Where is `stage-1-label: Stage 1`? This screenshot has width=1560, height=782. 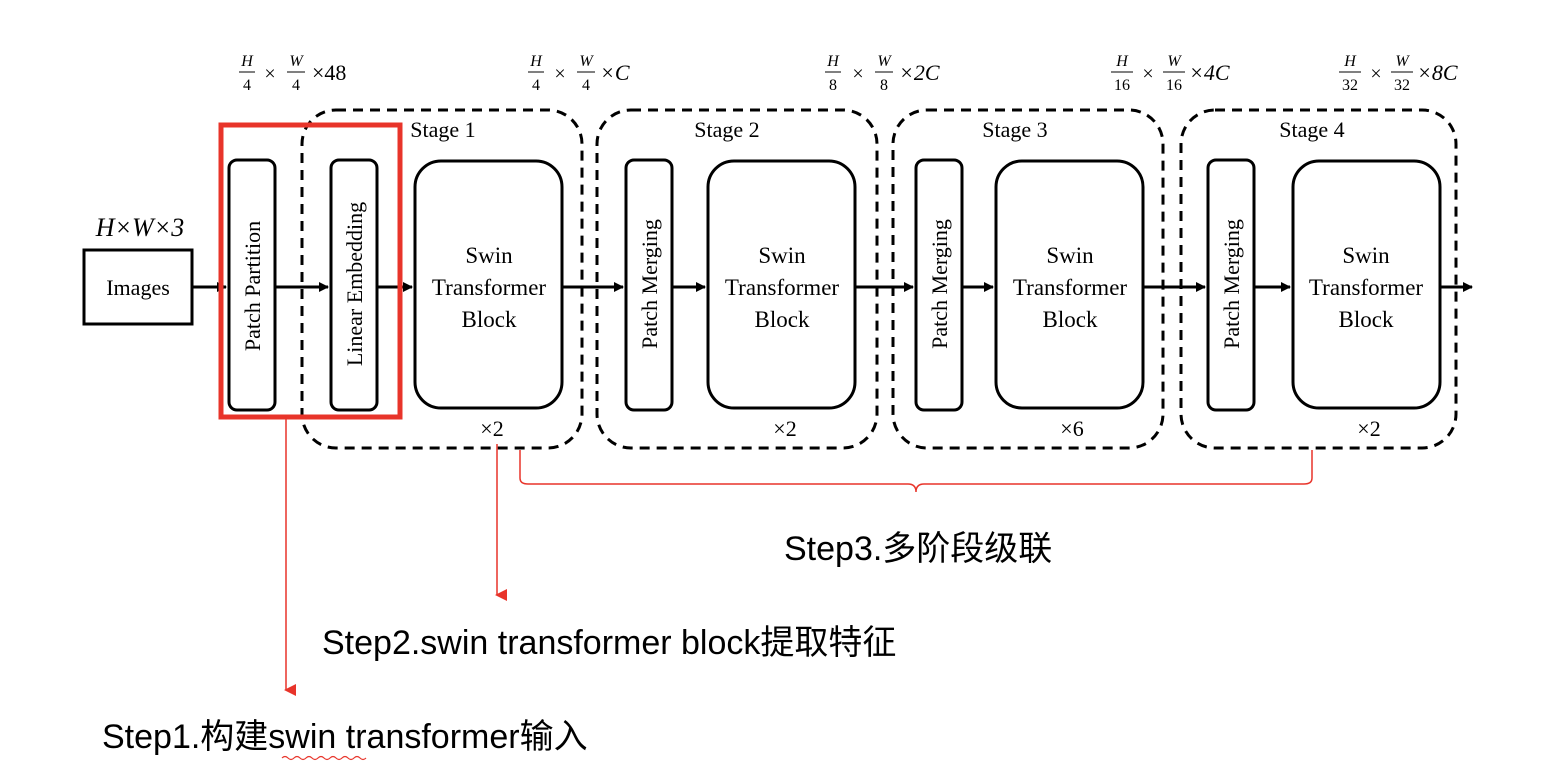 stage-1-label: Stage 1 is located at coordinates (442, 129).